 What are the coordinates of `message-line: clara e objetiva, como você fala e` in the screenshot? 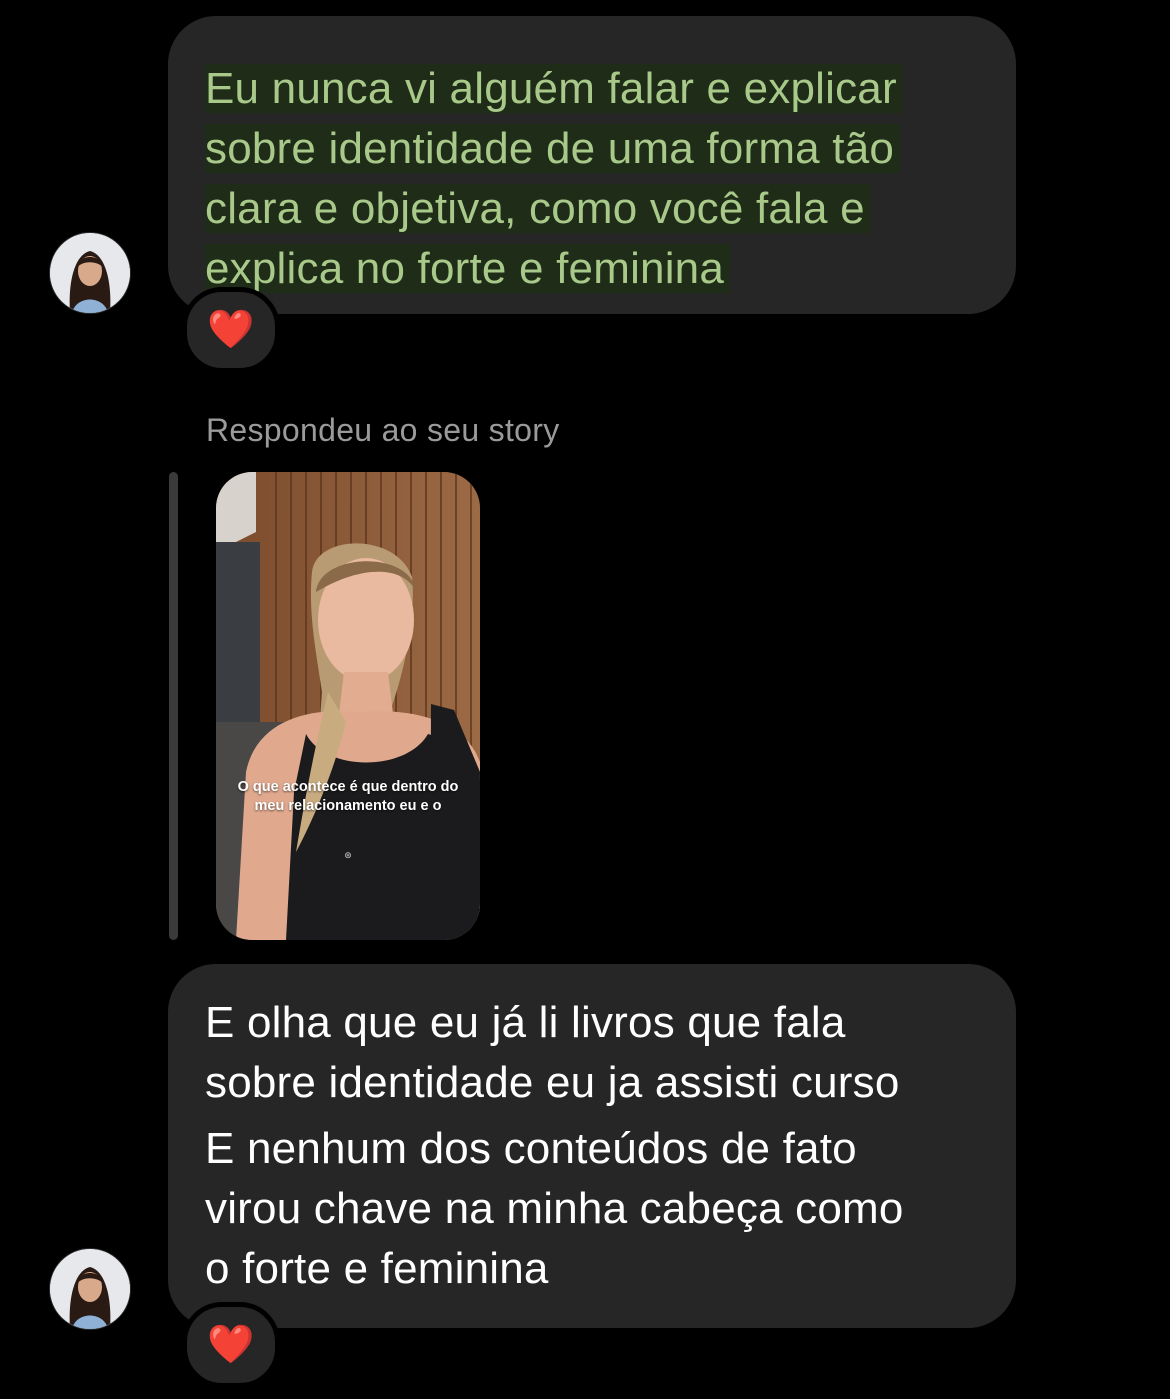 It's located at (538, 208).